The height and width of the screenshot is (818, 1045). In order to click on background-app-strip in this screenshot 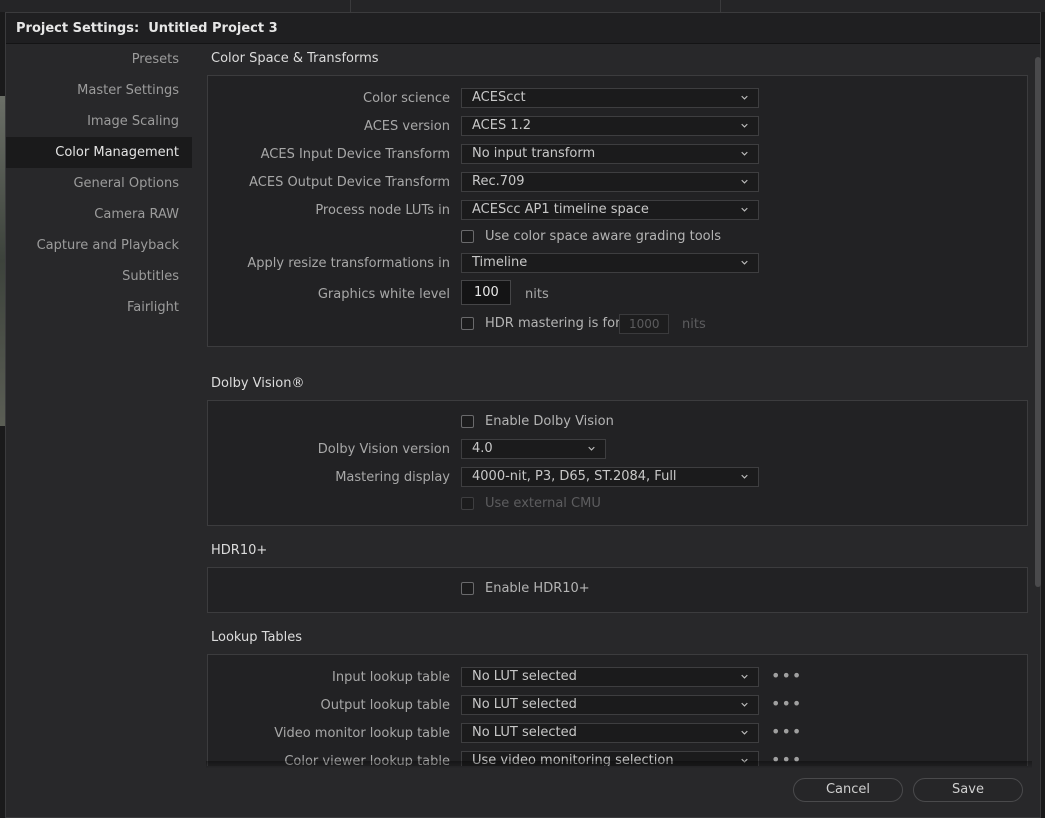, I will do `click(522, 6)`.